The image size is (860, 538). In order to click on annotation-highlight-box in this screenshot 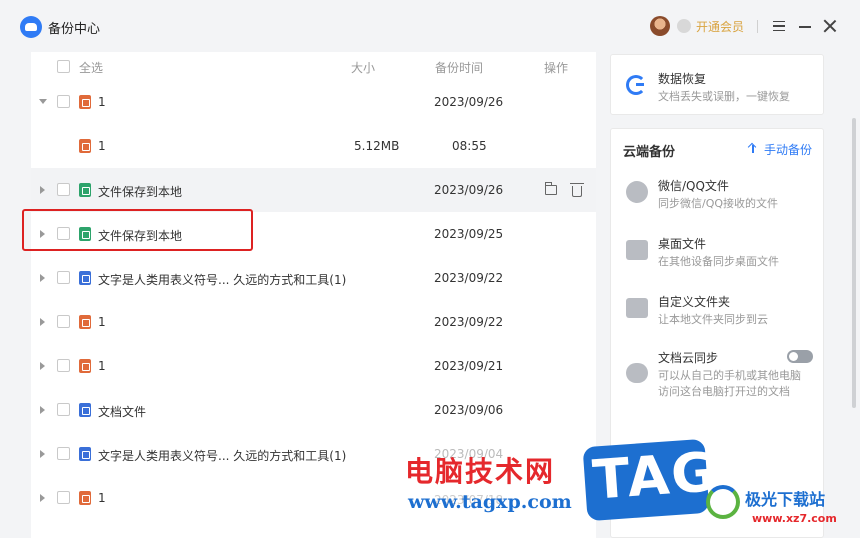, I will do `click(137, 230)`.